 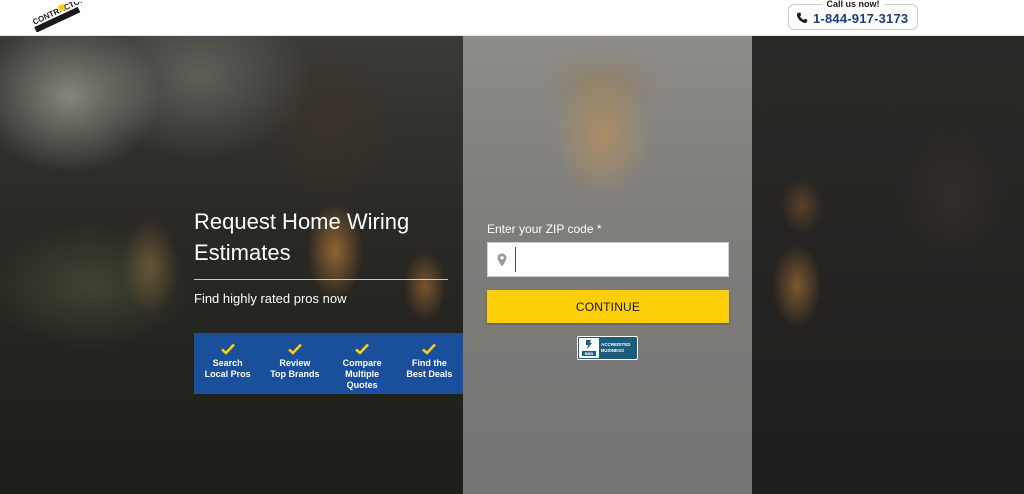 I want to click on continue-button: CONTINUE, so click(x=608, y=306).